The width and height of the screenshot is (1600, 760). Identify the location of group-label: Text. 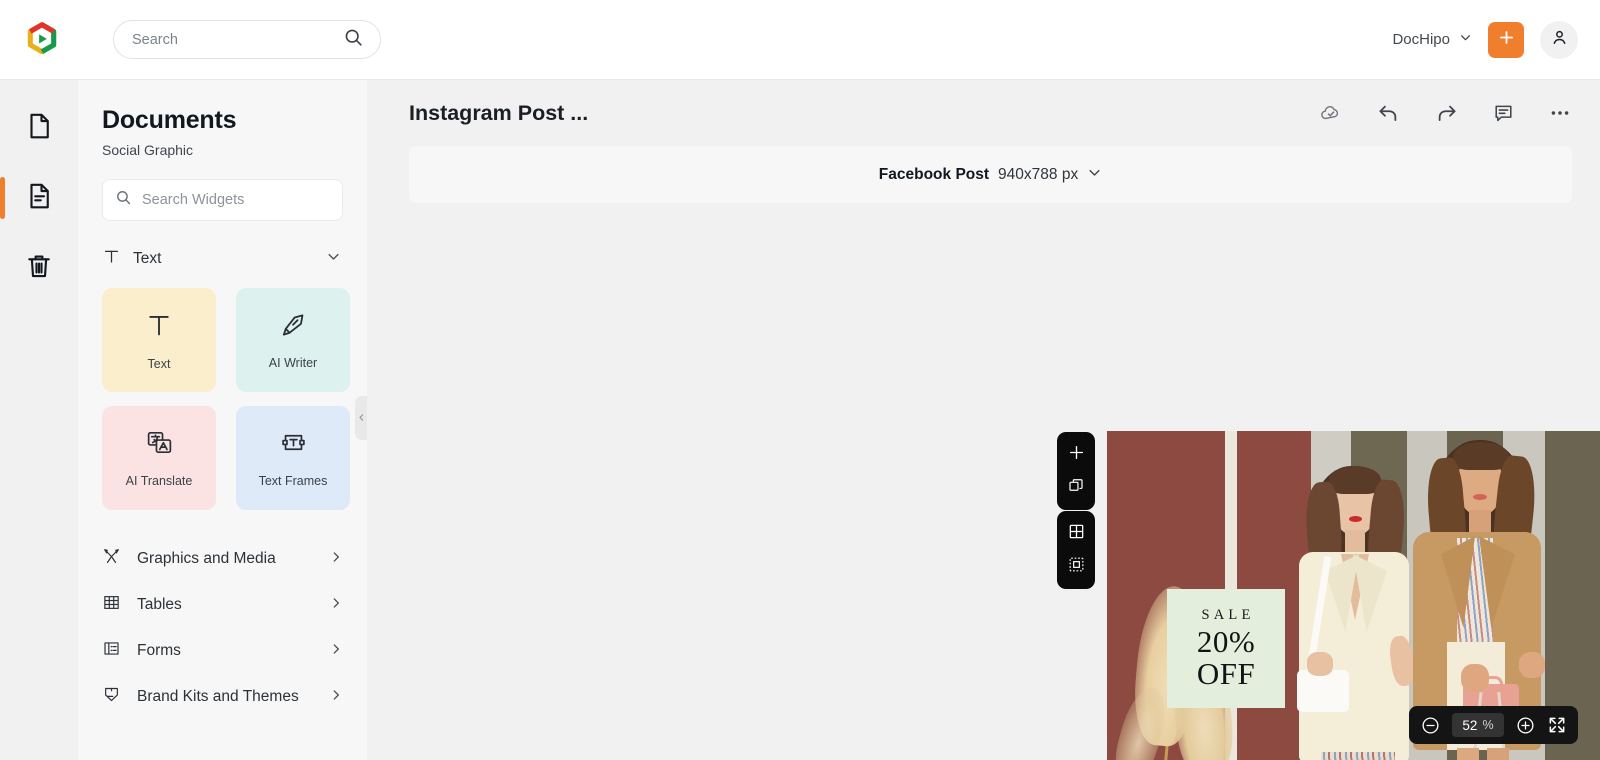
(147, 258).